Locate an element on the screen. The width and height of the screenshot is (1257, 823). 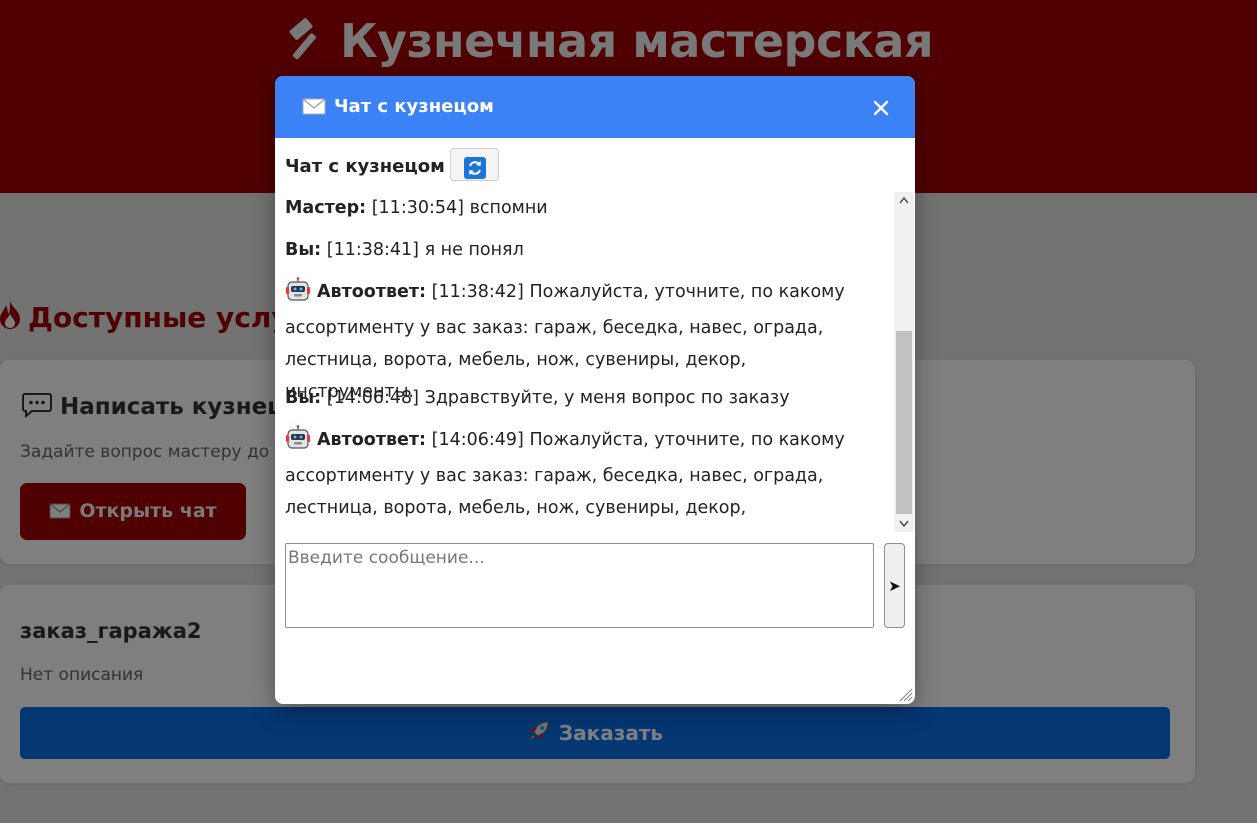
message-time: [14:06:48] is located at coordinates (373, 398).